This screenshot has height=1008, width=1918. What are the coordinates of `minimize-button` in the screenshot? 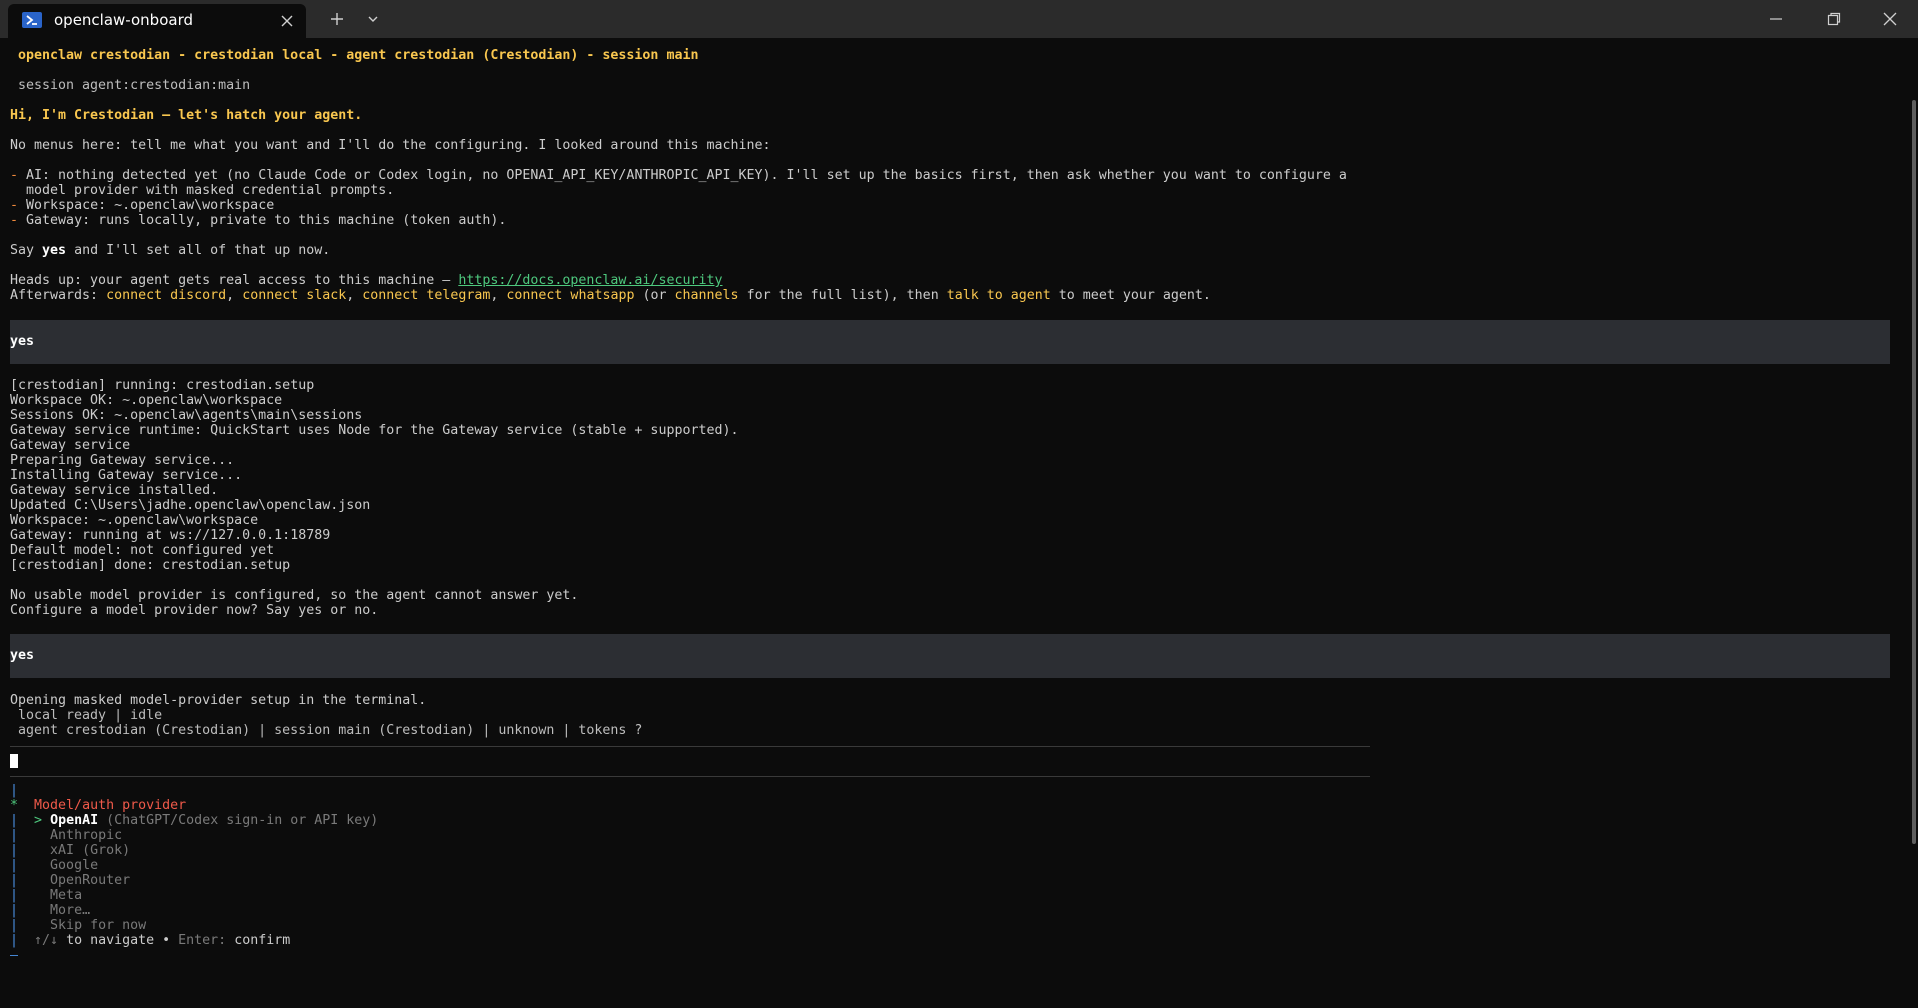 It's located at (1776, 19).